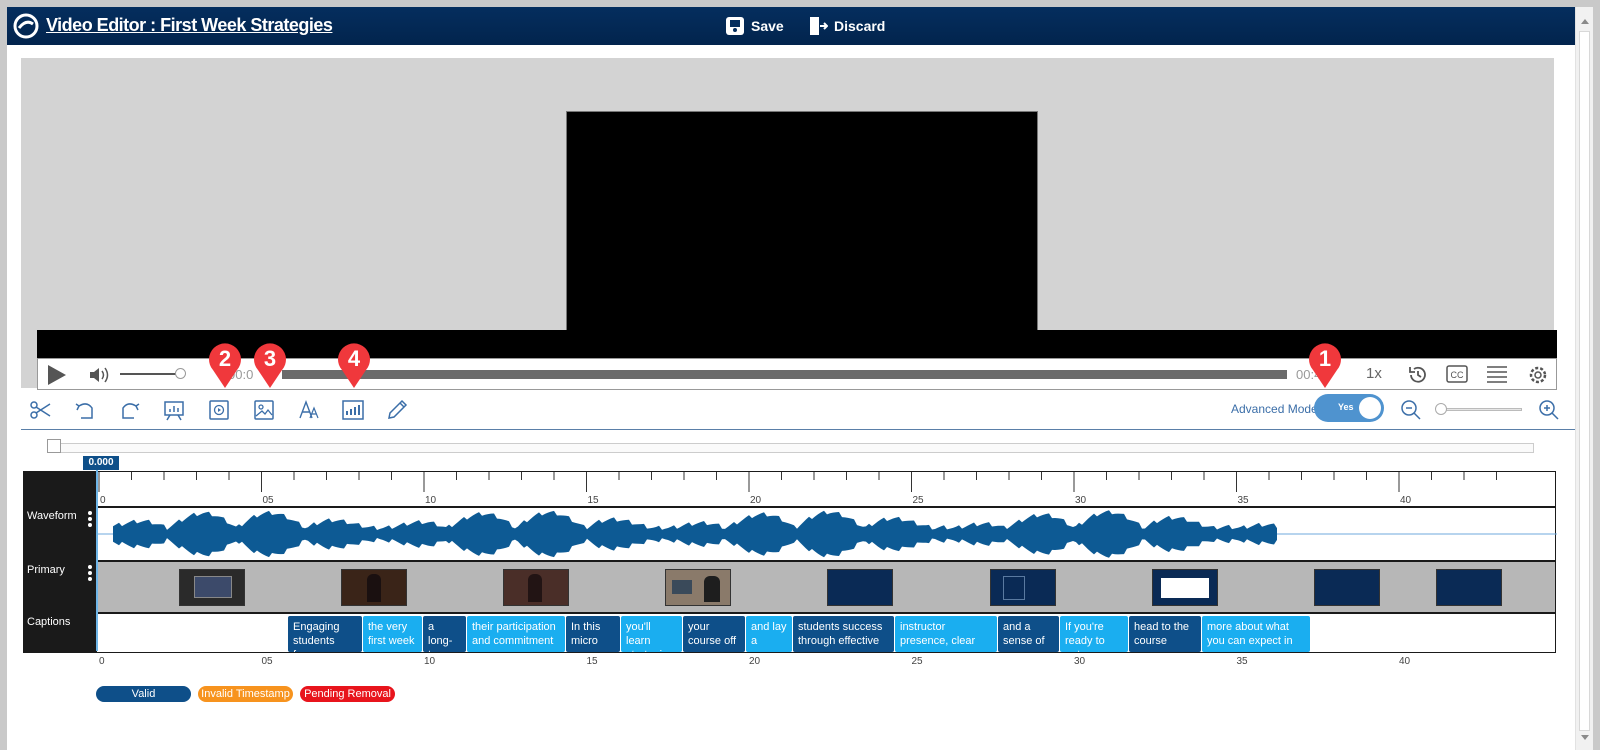  Describe the element at coordinates (797, 448) in the screenshot. I see `timeline-scrollbar` at that location.